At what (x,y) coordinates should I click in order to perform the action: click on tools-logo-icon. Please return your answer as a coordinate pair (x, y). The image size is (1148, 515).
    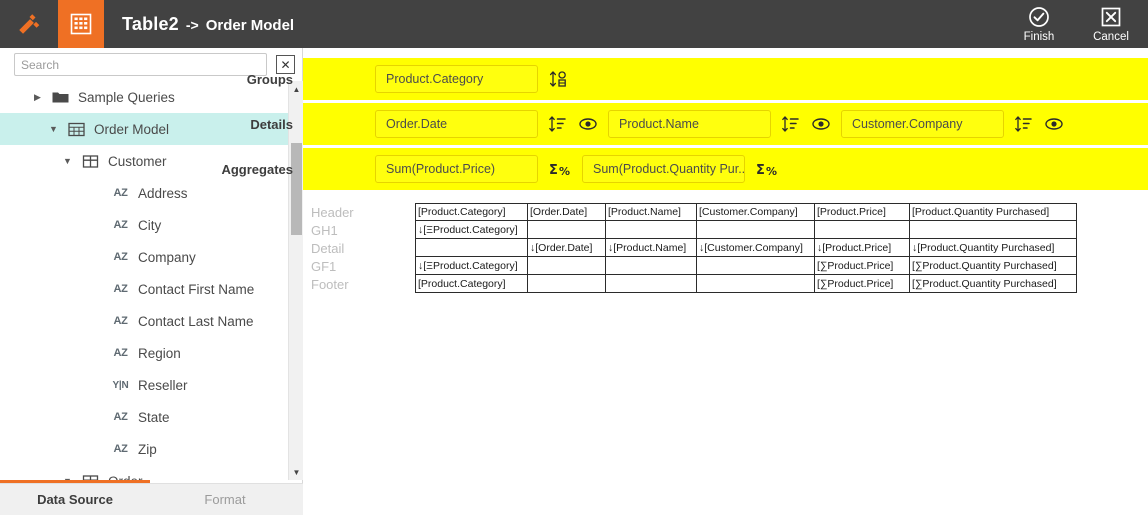
    Looking at the image, I should click on (29, 24).